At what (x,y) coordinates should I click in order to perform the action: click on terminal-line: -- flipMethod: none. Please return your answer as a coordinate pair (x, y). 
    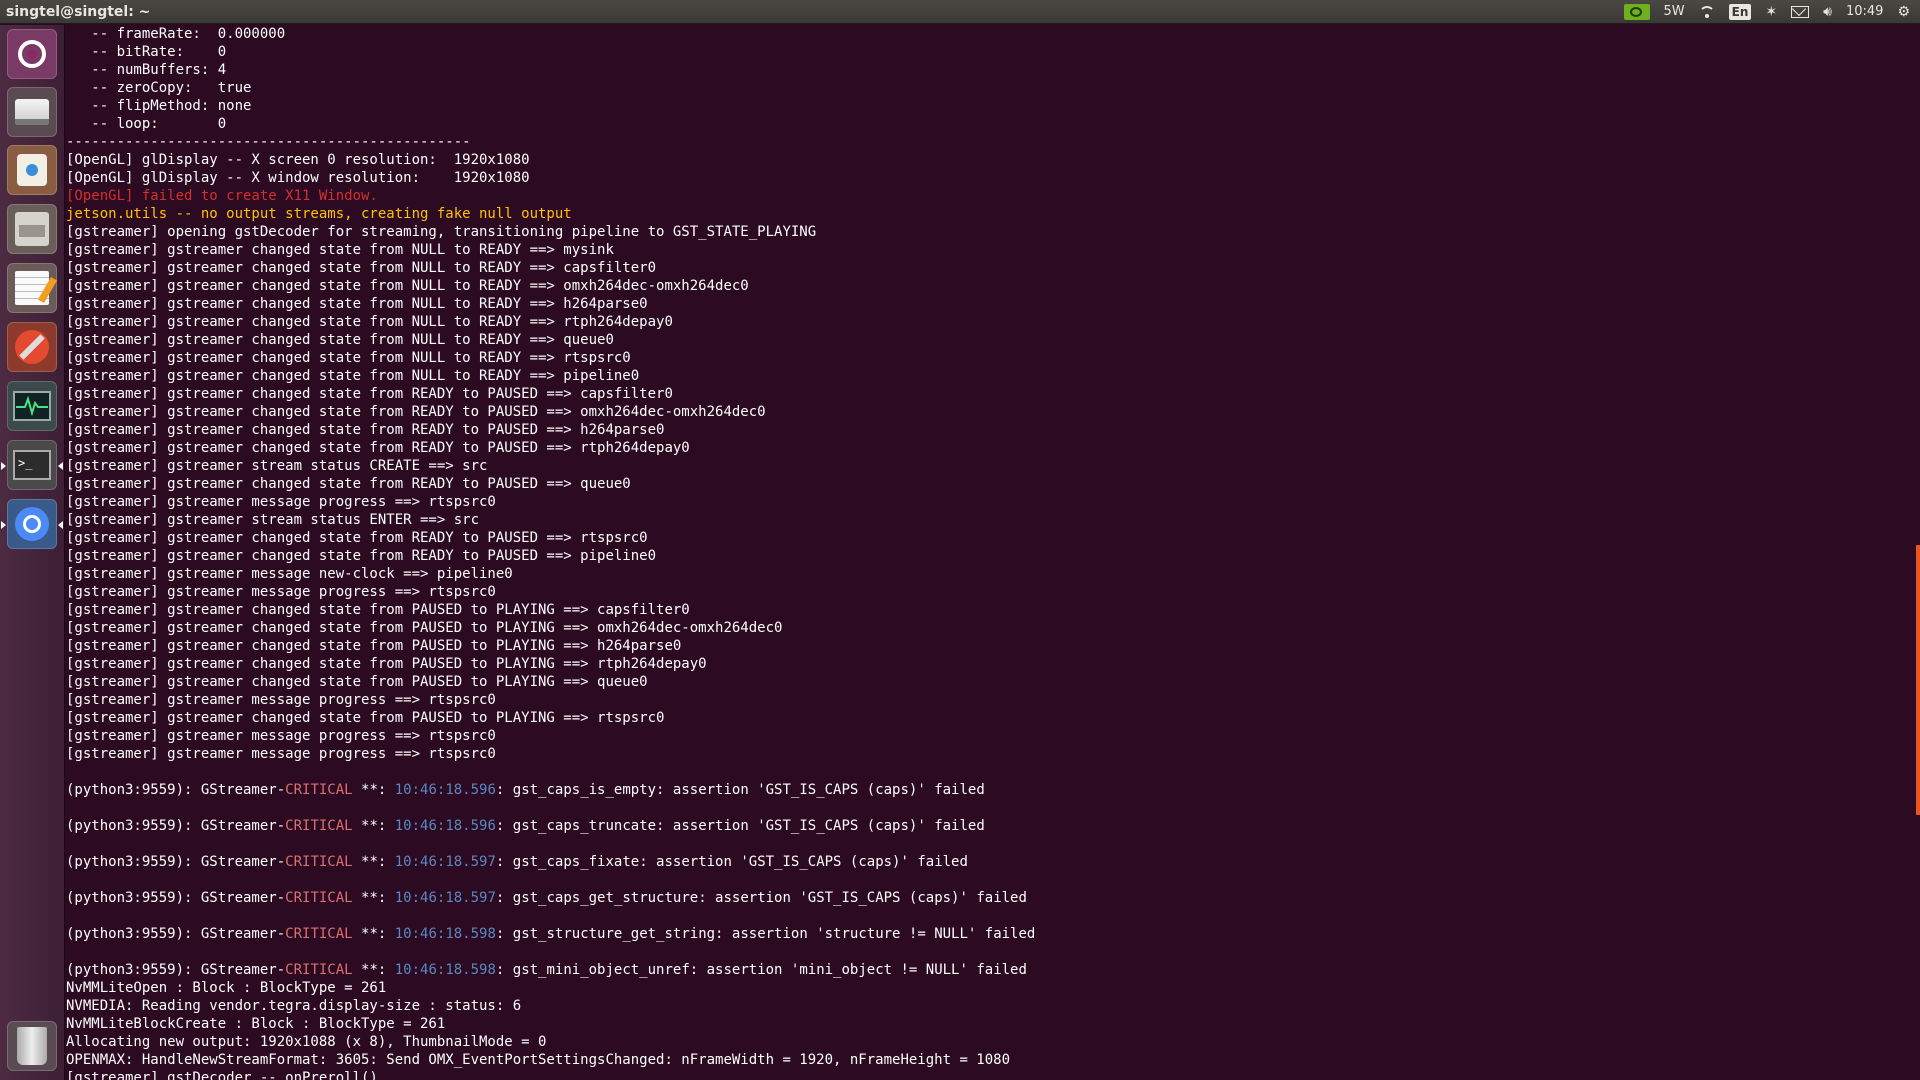
    Looking at the image, I should click on (159, 106).